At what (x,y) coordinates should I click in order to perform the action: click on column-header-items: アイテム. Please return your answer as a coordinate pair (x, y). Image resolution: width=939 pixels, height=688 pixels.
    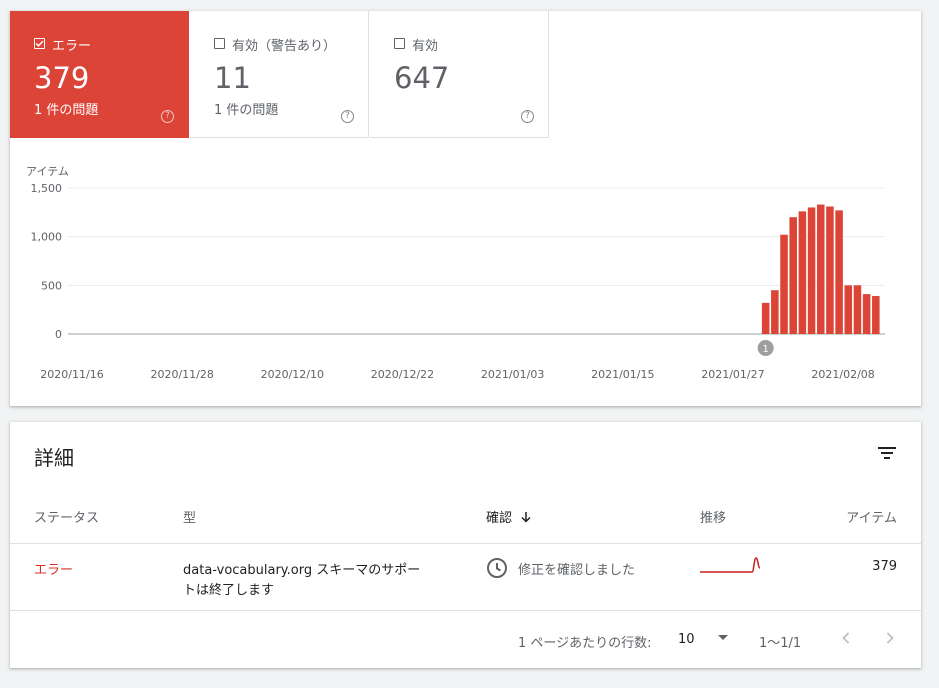
    Looking at the image, I should click on (871, 516).